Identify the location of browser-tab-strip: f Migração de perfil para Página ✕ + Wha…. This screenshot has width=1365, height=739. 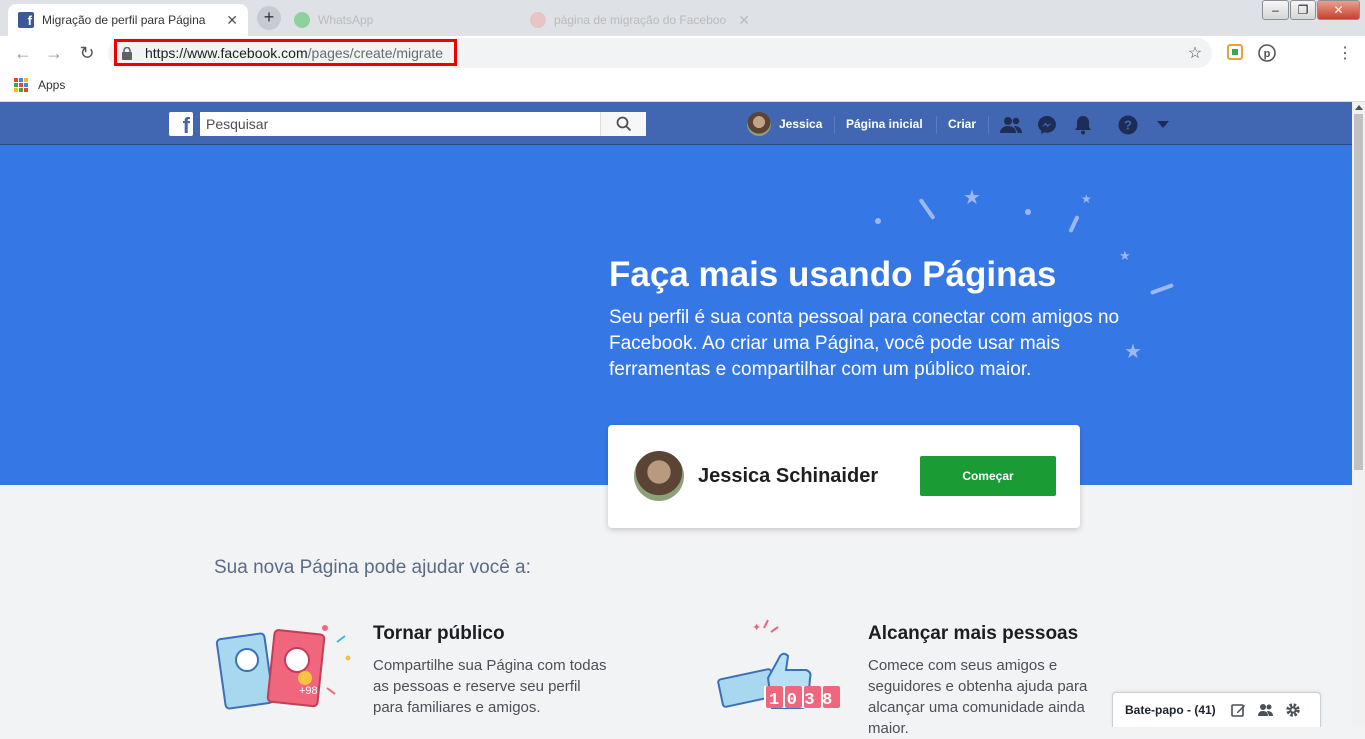
(682, 18).